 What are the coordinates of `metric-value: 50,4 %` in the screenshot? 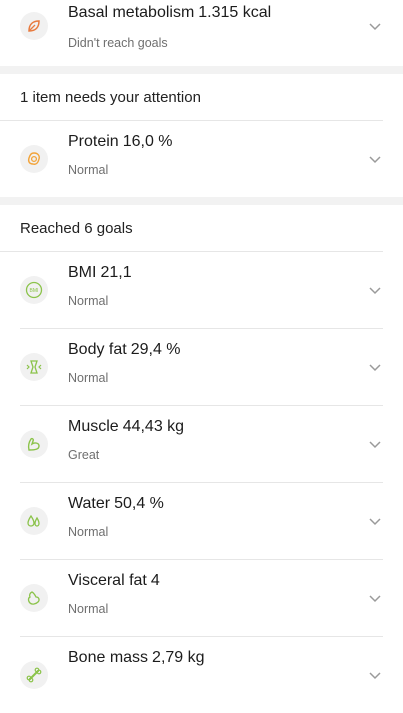 It's located at (139, 503).